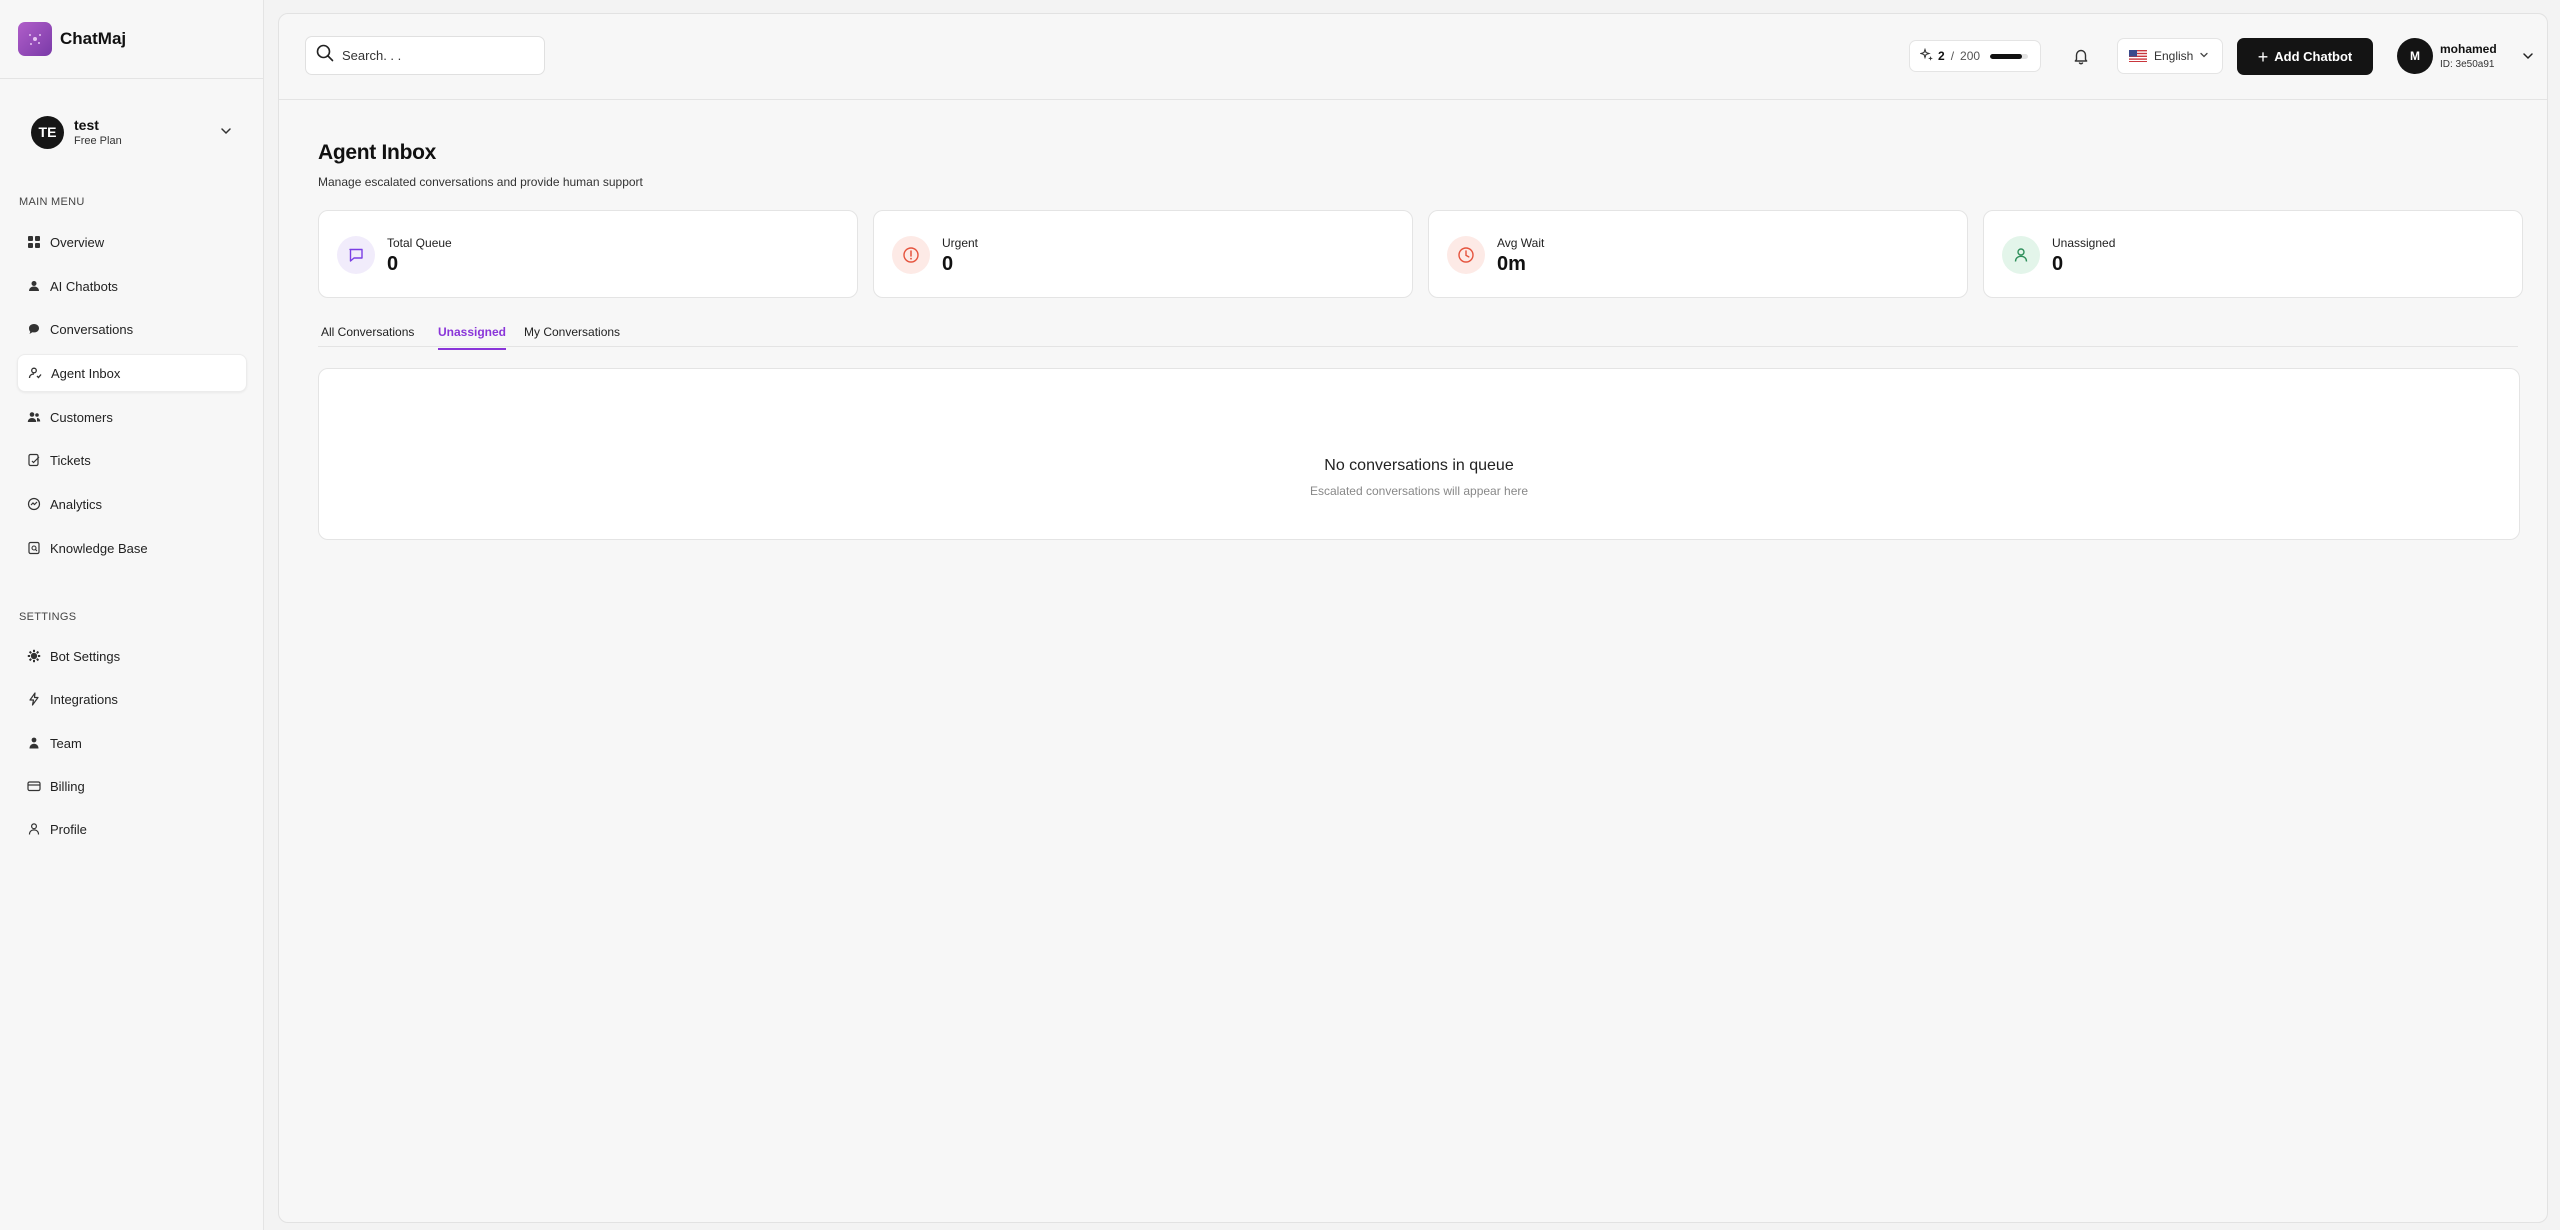  Describe the element at coordinates (1521, 243) in the screenshot. I see `stat-label: Avg Wait` at that location.